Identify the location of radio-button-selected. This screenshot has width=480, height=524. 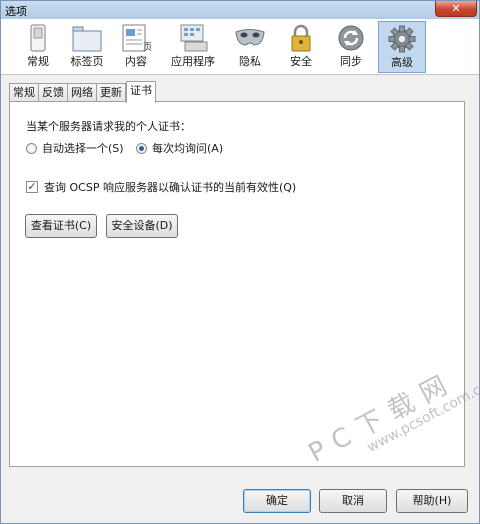
(141, 148).